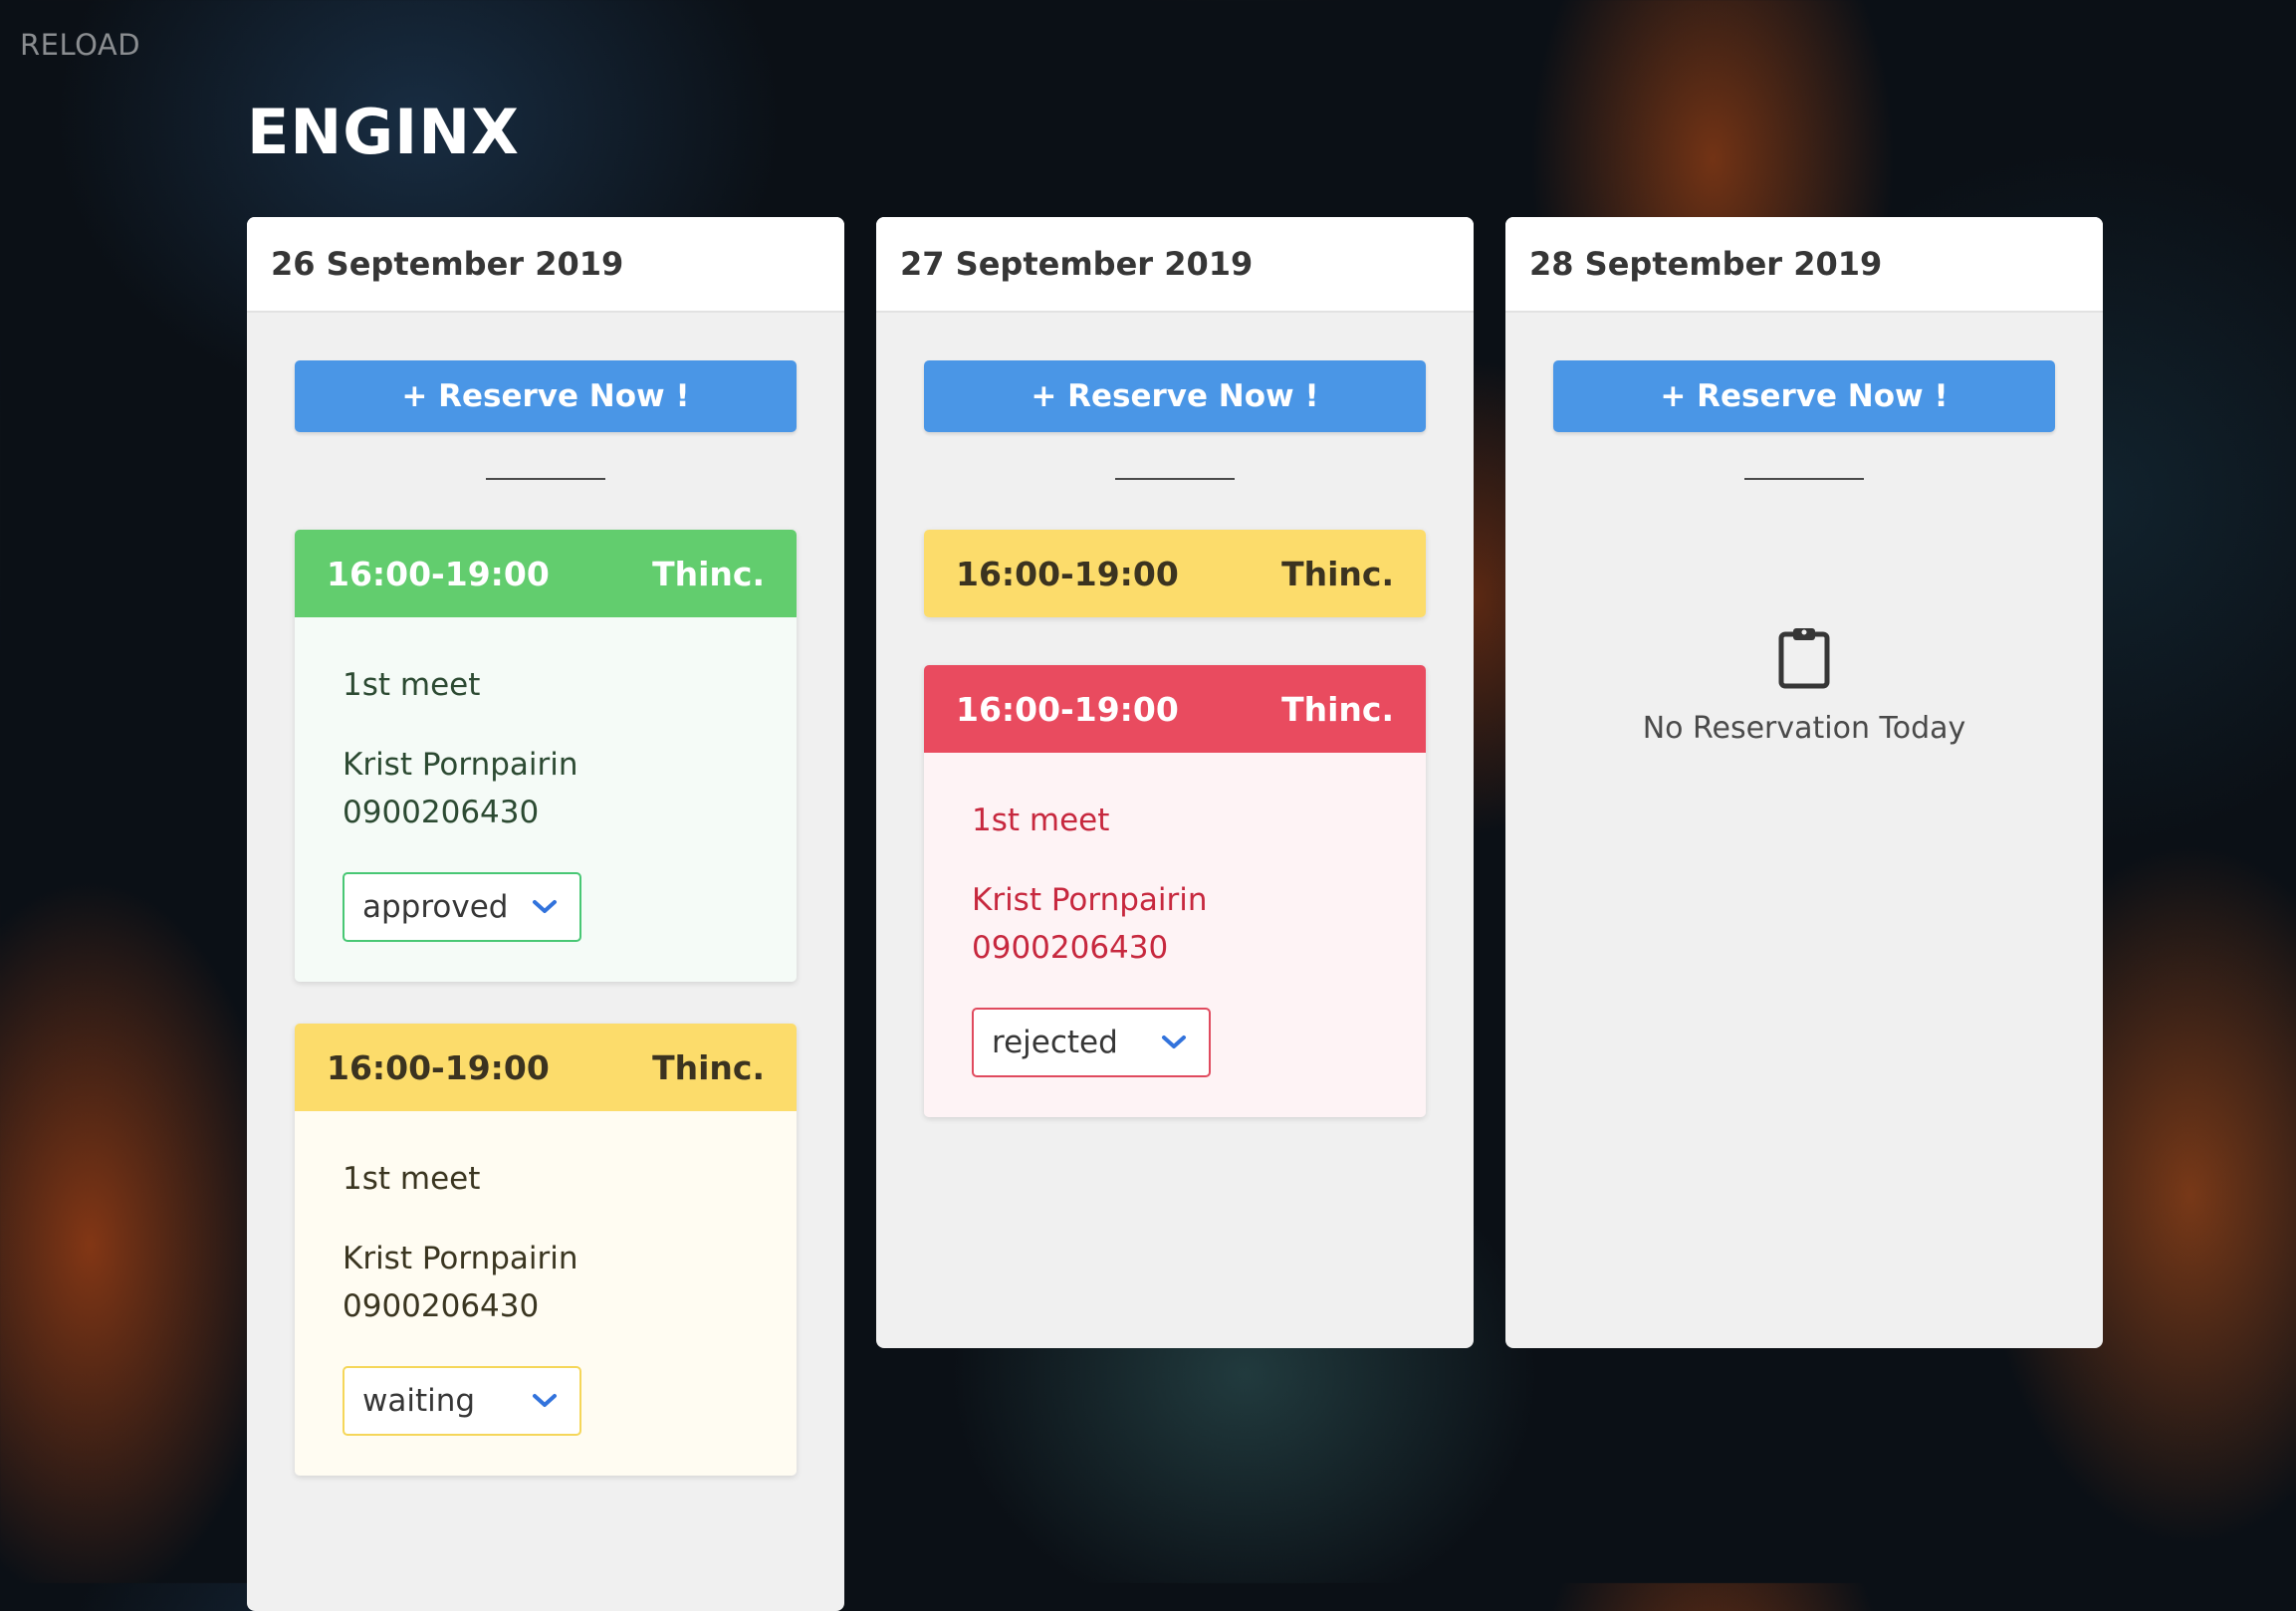  I want to click on empty-state: No Reservation Today, so click(1804, 685).